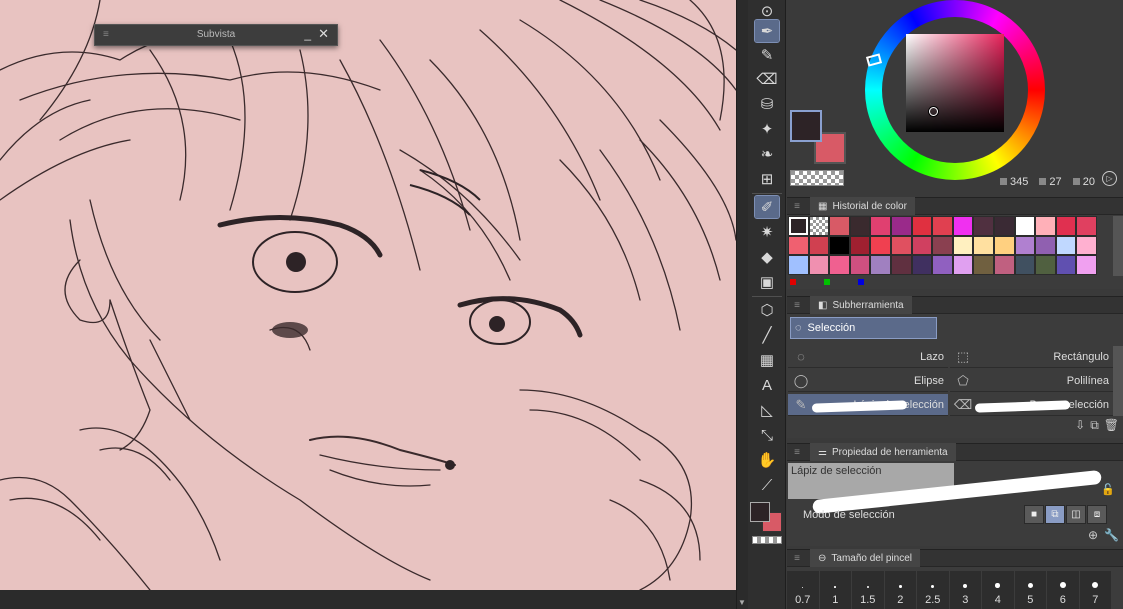  What do you see at coordinates (767, 335) in the screenshot?
I see `line-tool-icon: ╱` at bounding box center [767, 335].